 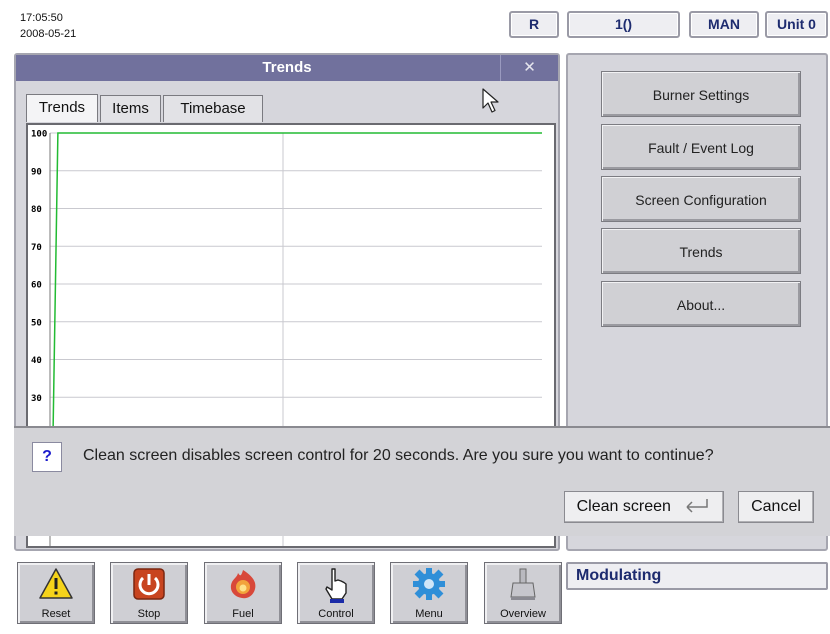 I want to click on trends-window-title: Trends, so click(x=287, y=67).